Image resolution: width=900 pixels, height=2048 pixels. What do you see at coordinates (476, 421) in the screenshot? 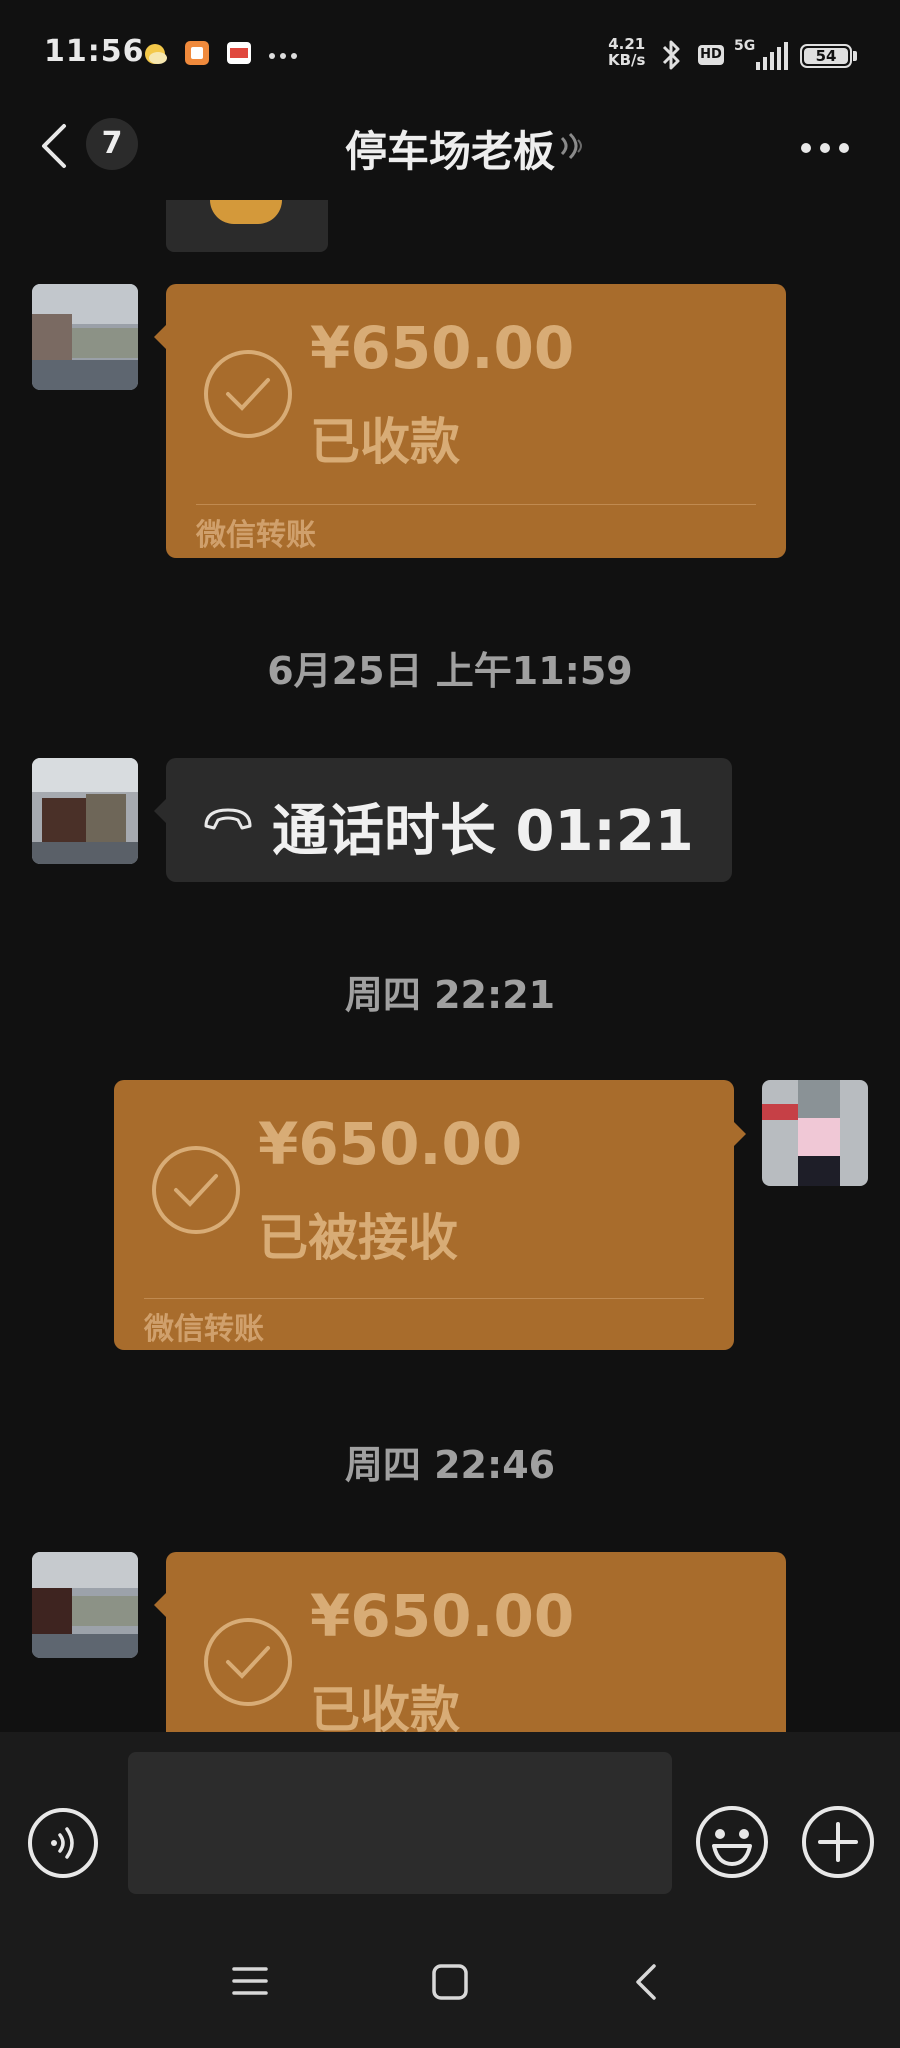
I see `transfer-message: ¥650.00 已收款 微信转账` at bounding box center [476, 421].